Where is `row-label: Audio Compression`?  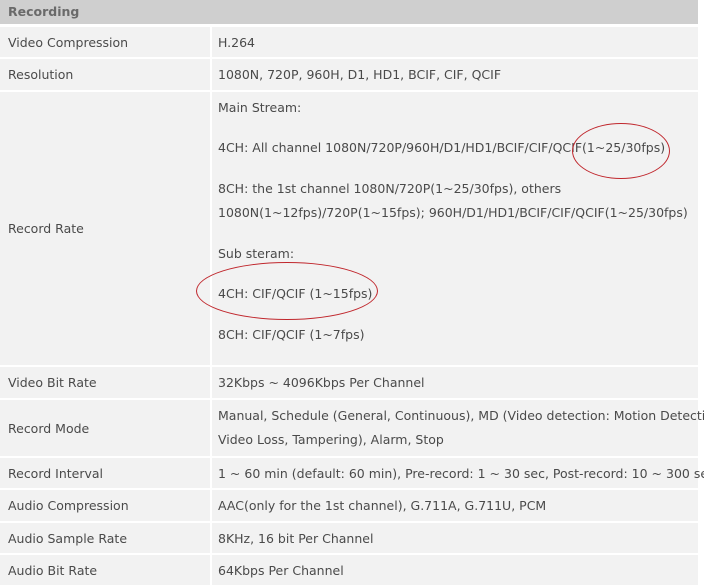
row-label: Audio Compression is located at coordinates (105, 505).